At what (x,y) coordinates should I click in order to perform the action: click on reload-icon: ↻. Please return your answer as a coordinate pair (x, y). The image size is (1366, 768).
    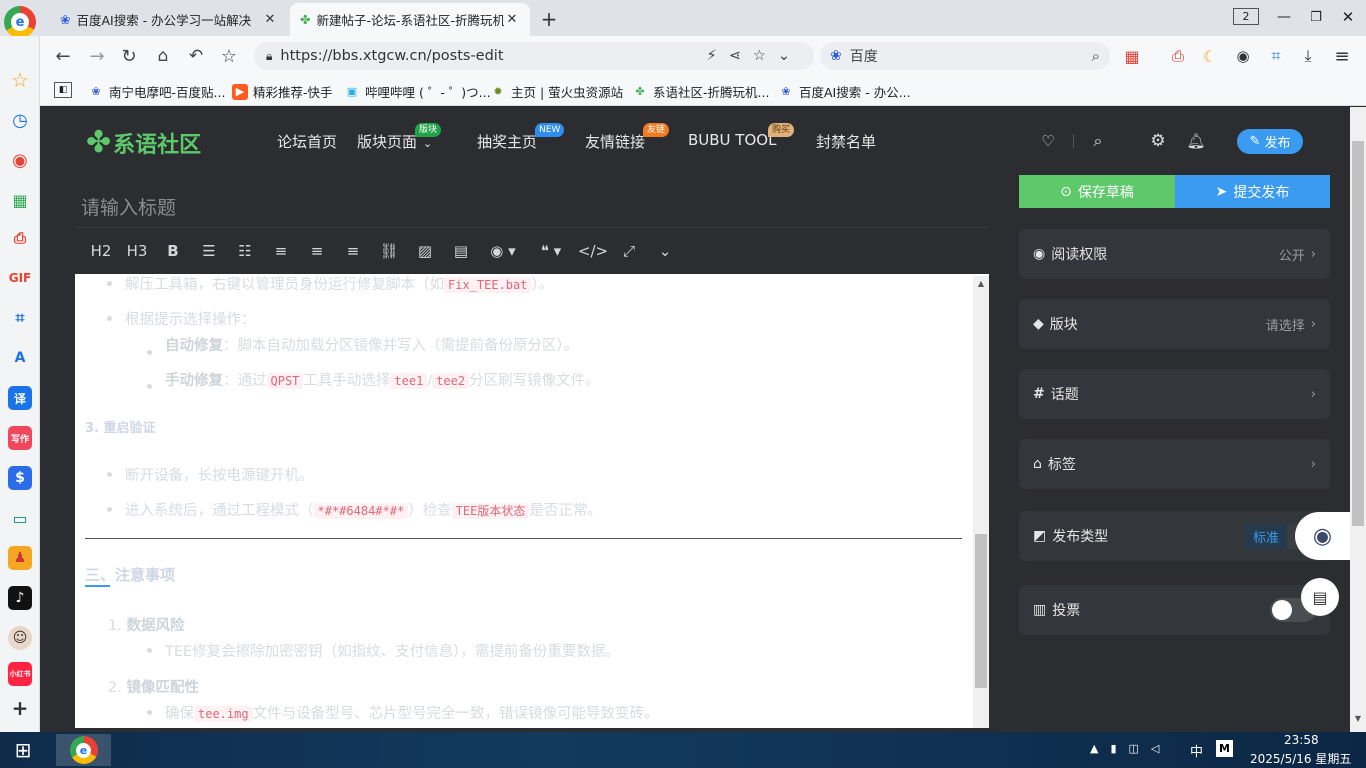
    Looking at the image, I should click on (129, 56).